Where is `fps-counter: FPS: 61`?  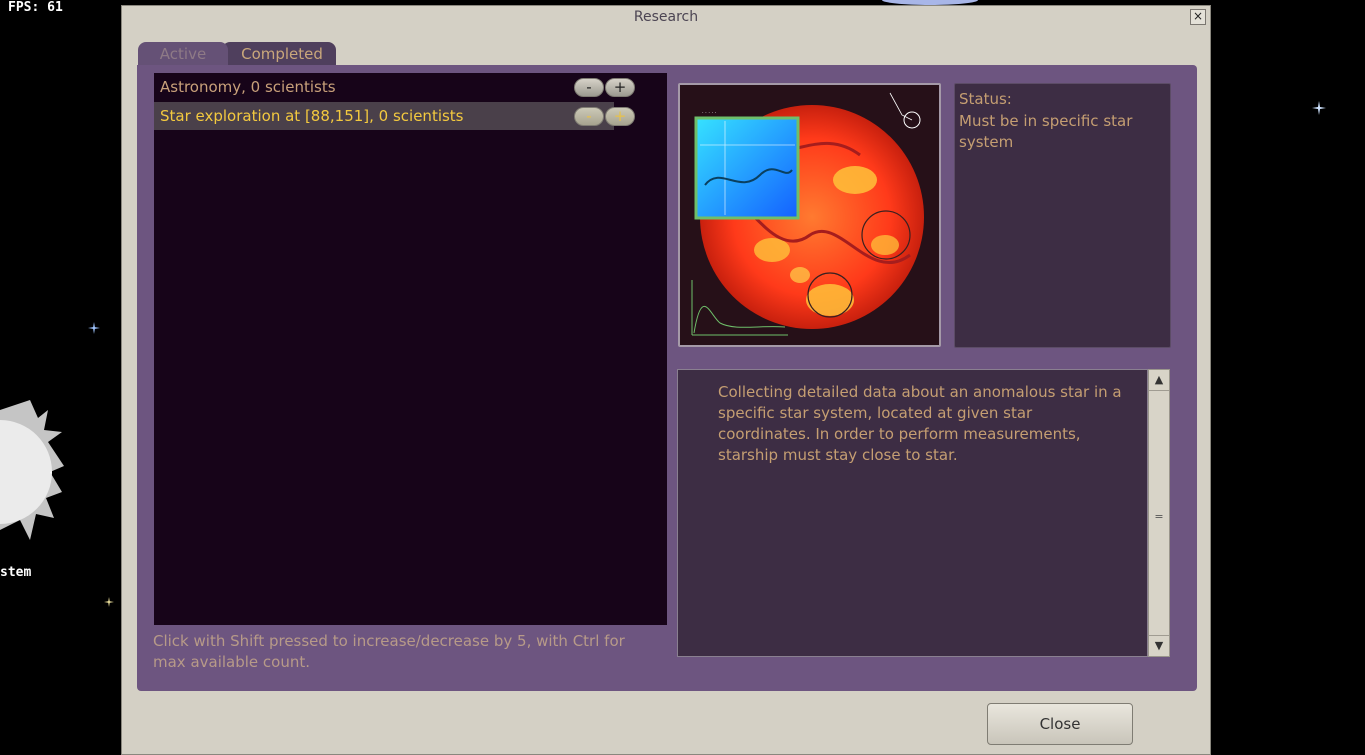
fps-counter: FPS: 61 is located at coordinates (35, 7).